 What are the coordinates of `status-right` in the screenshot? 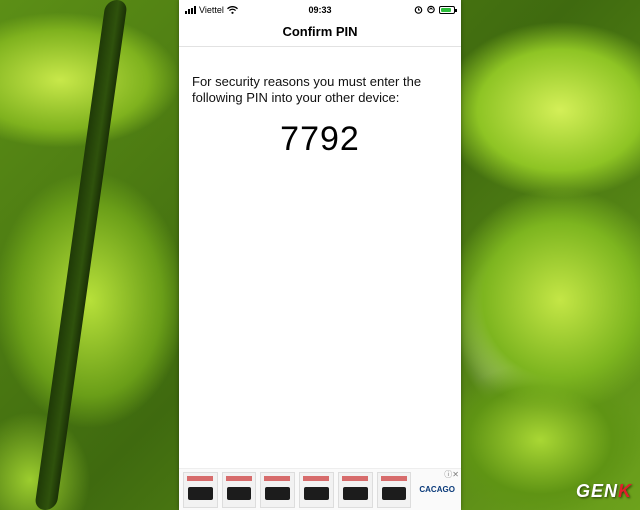 It's located at (435, 9).